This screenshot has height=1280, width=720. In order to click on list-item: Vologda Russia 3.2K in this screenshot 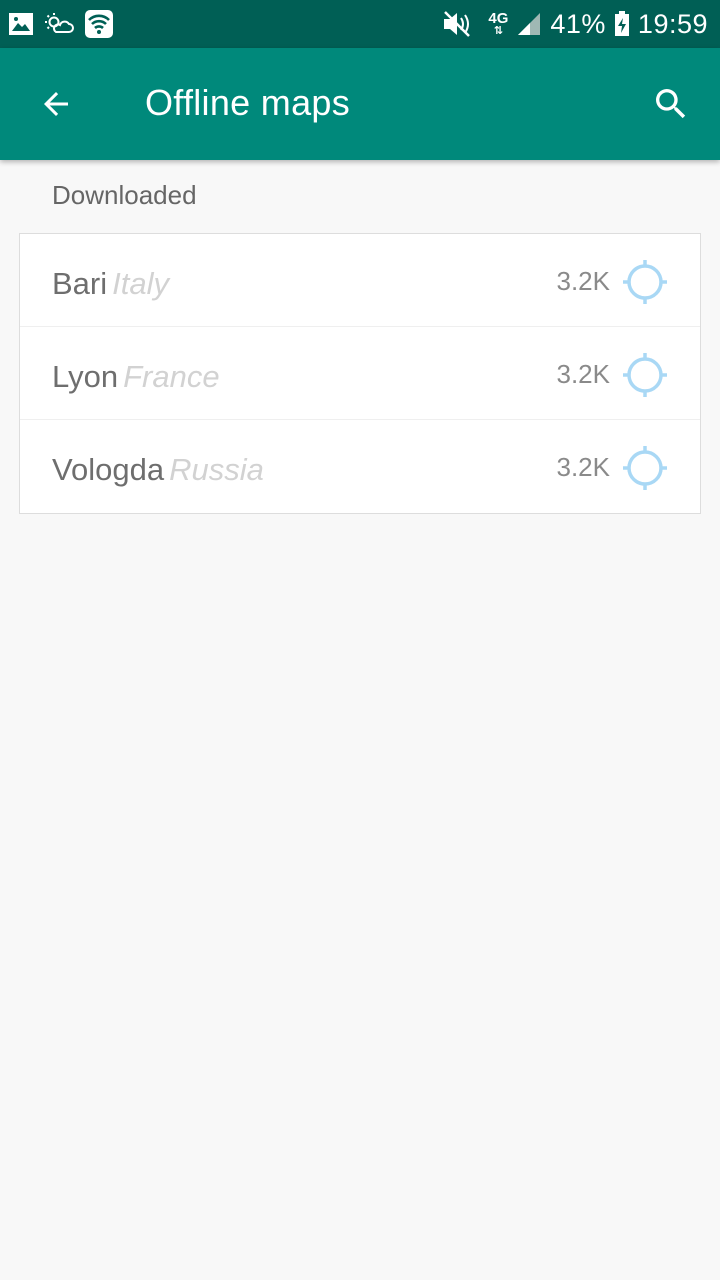, I will do `click(360, 466)`.